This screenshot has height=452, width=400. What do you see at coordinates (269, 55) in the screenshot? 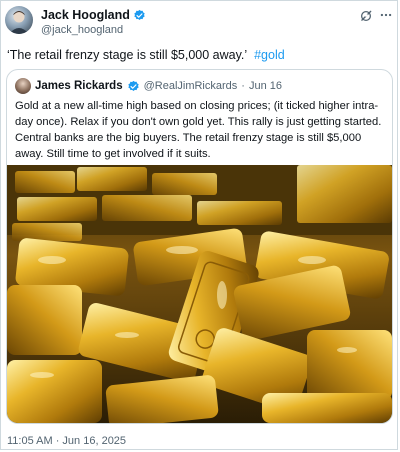
I see `hashtag-link: #gold` at bounding box center [269, 55].